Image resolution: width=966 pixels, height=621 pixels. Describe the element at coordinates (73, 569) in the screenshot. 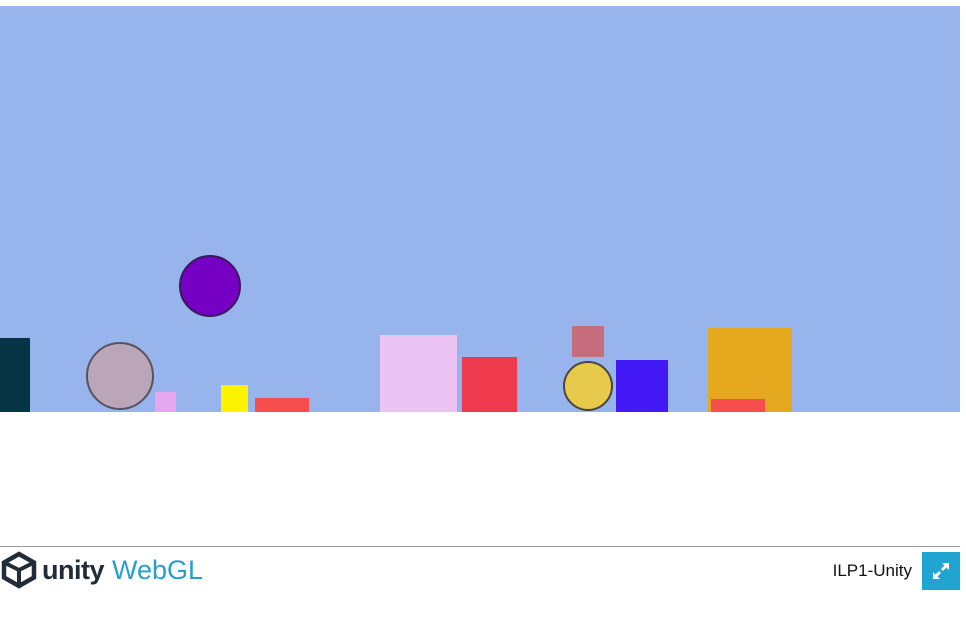

I see `logo-word-unity: unity` at that location.